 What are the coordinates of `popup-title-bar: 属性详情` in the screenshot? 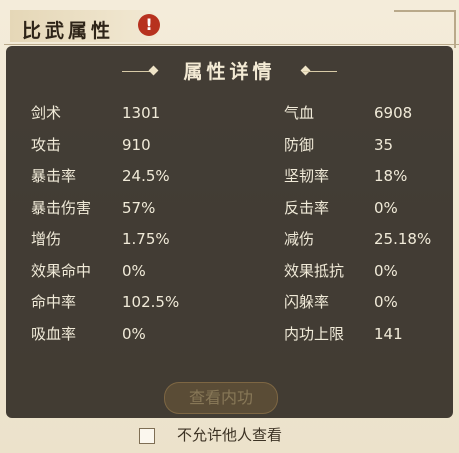 It's located at (229, 72).